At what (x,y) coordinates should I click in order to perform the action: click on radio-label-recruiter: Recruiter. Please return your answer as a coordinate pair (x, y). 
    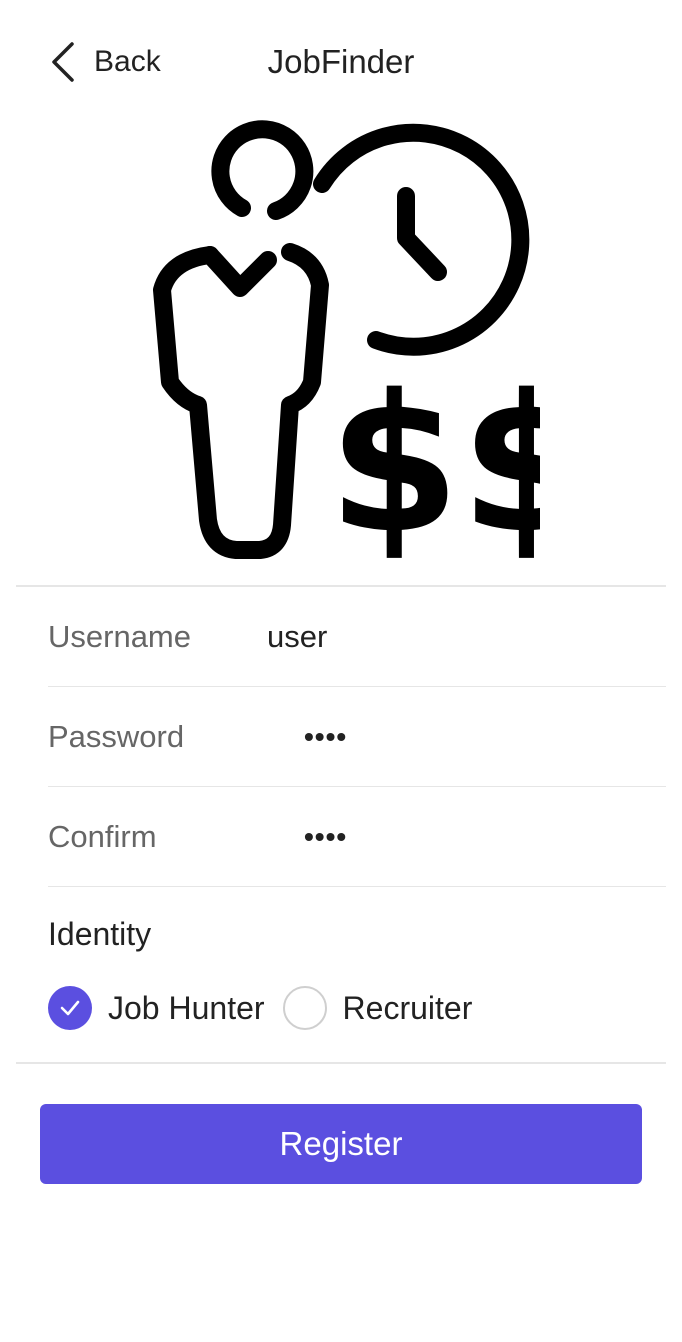
    Looking at the image, I should click on (407, 1007).